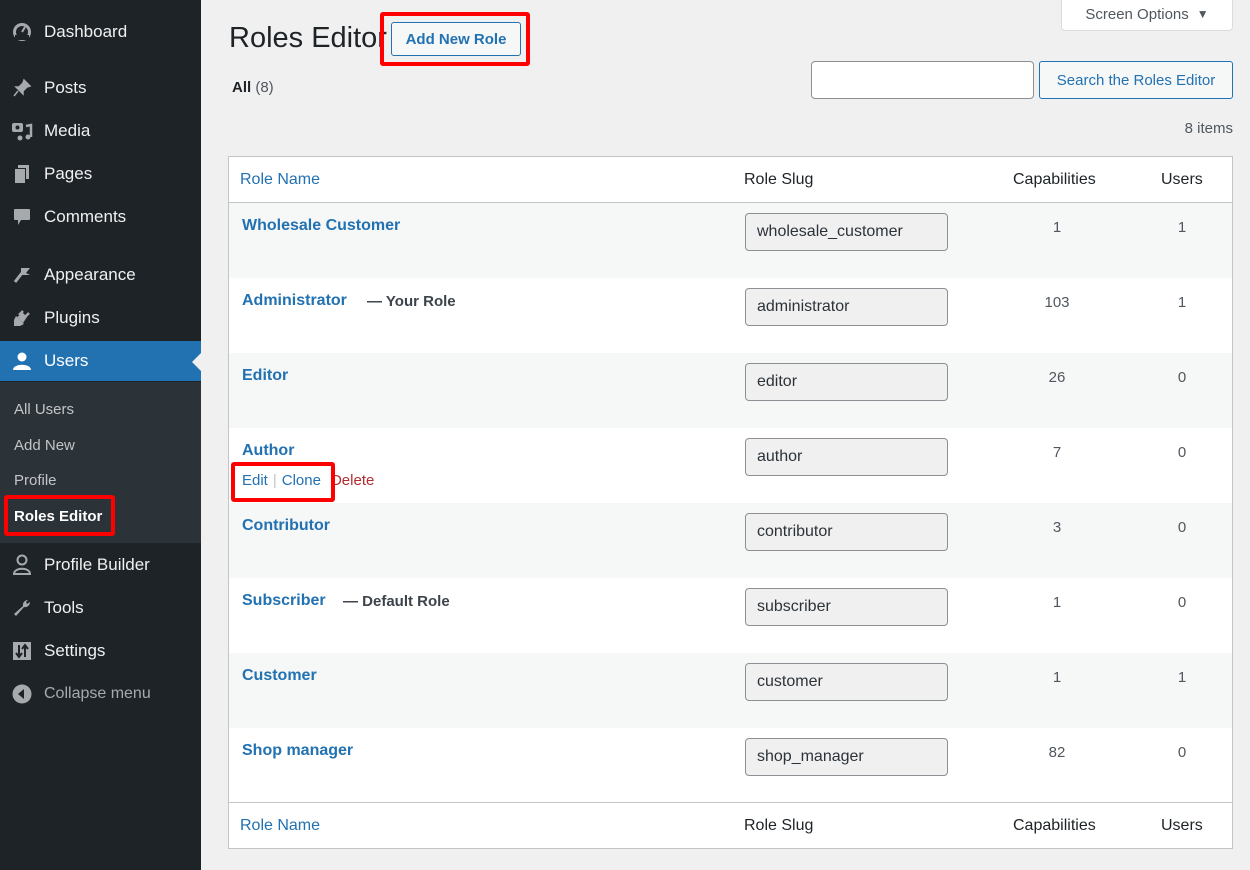 The width and height of the screenshot is (1250, 870). What do you see at coordinates (294, 301) in the screenshot?
I see `role-name-link: Administrator` at bounding box center [294, 301].